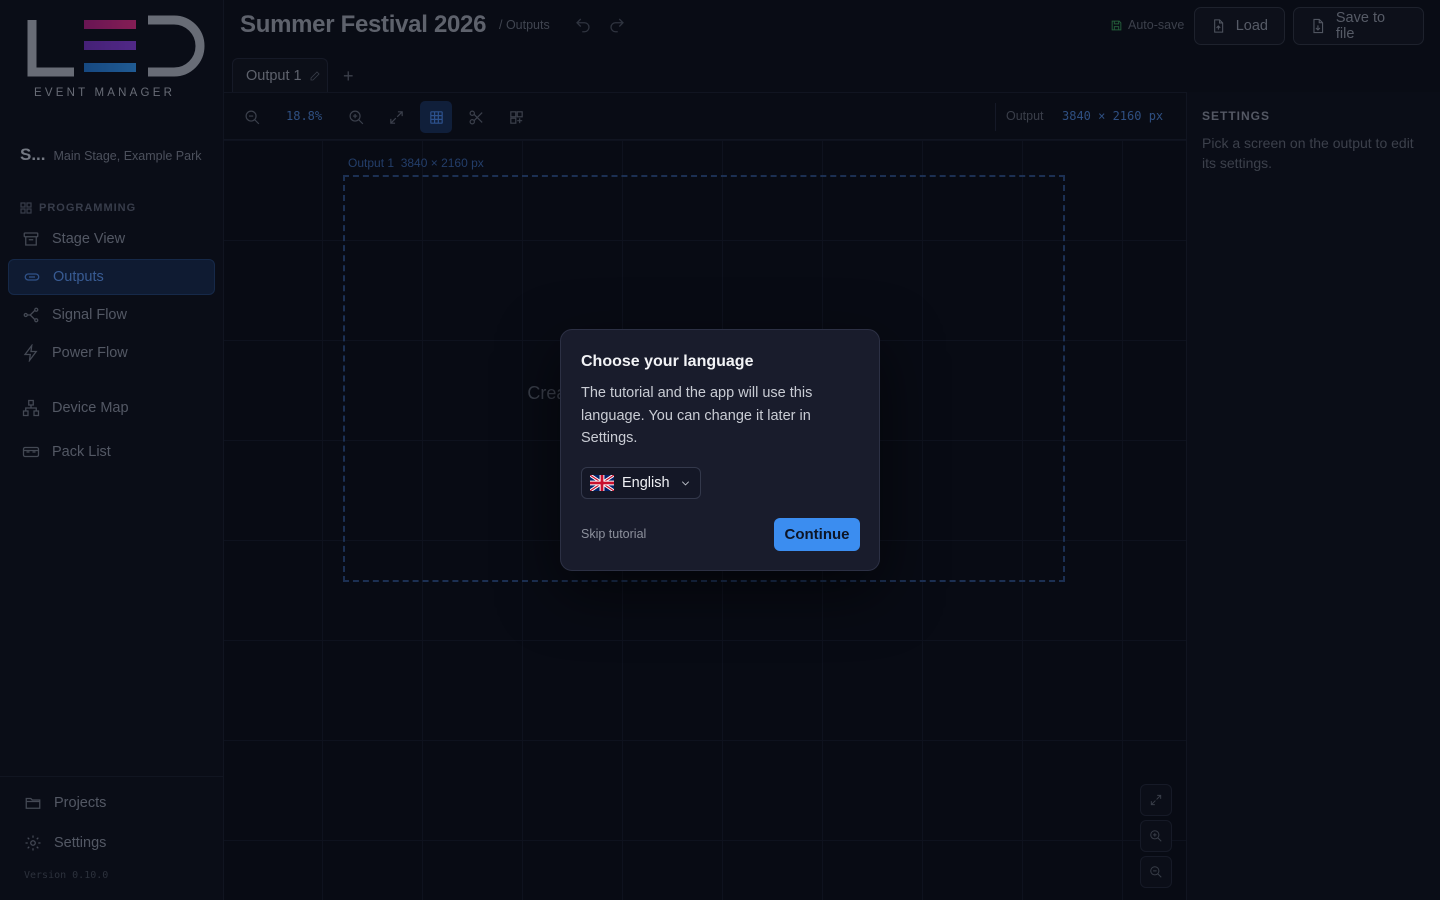  What do you see at coordinates (685, 483) in the screenshot?
I see `chevron-down-icon` at bounding box center [685, 483].